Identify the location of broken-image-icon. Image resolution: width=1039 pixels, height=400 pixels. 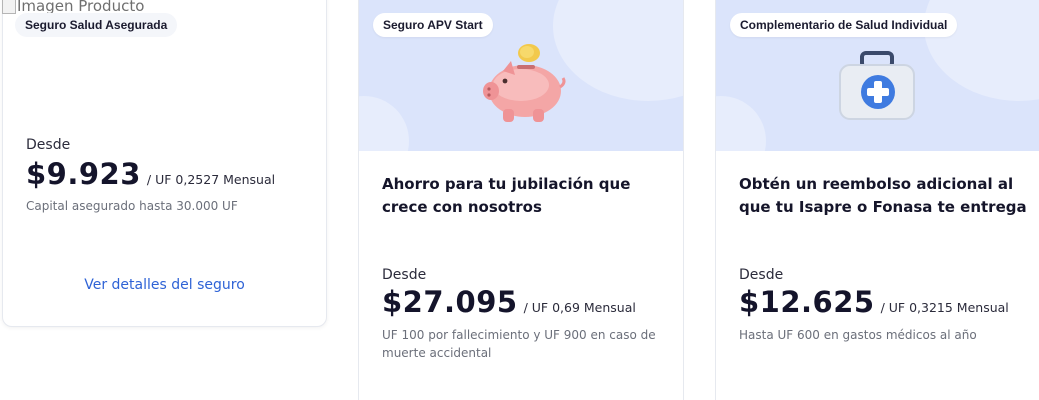
(9, 7).